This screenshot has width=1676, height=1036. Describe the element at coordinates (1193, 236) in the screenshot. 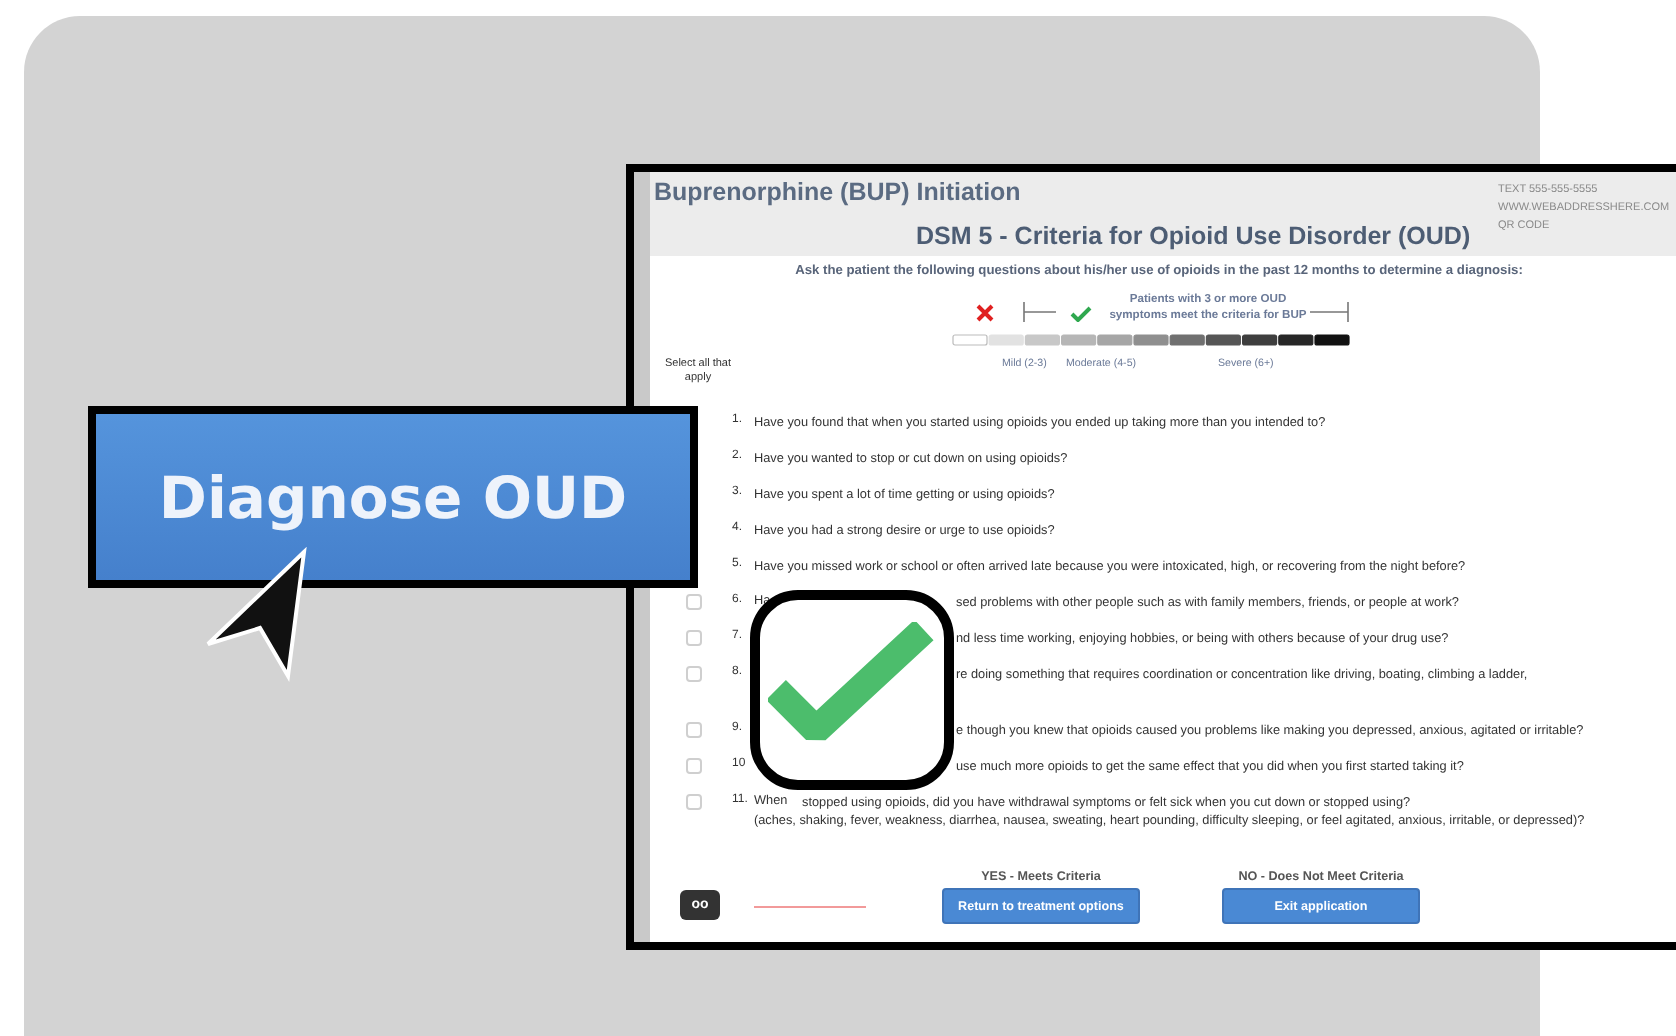

I see `page-heading: DSM 5 - Criteria for Opioid Use Disorder (OUD)` at that location.